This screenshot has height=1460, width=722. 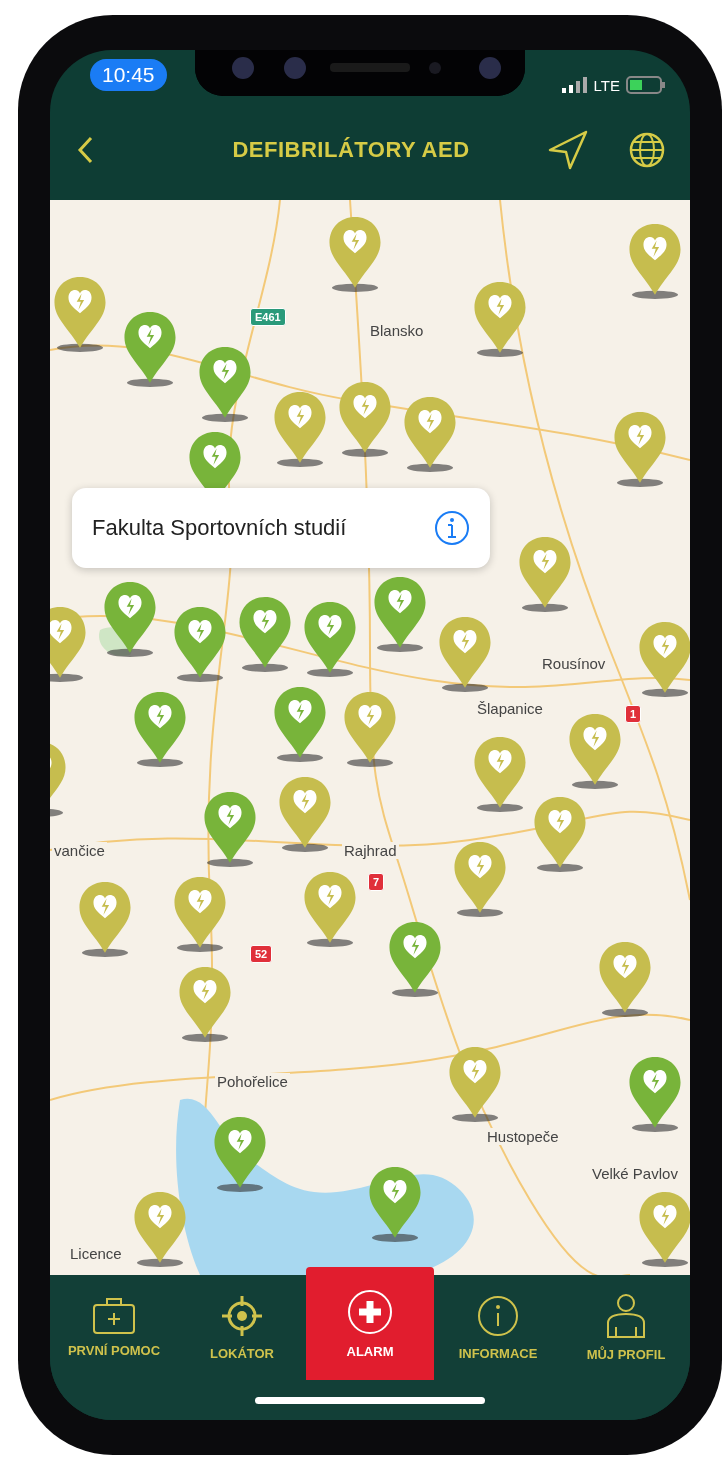 What do you see at coordinates (646, 85) in the screenshot?
I see `battery-icon` at bounding box center [646, 85].